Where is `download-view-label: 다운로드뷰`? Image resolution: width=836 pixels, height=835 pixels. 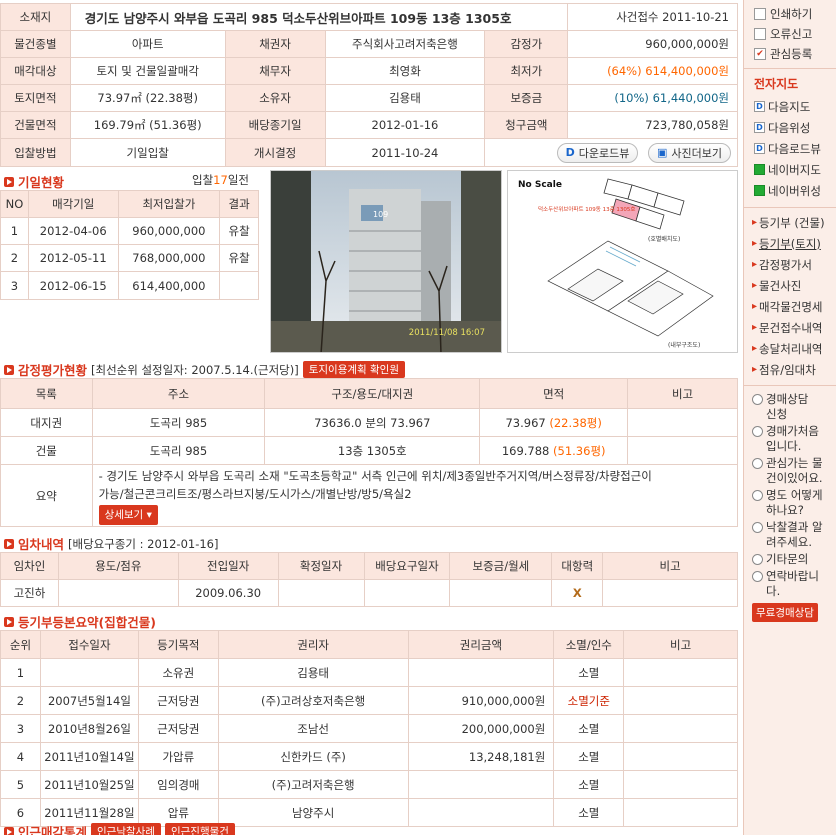 download-view-label: 다운로드뷰 is located at coordinates (604, 153).